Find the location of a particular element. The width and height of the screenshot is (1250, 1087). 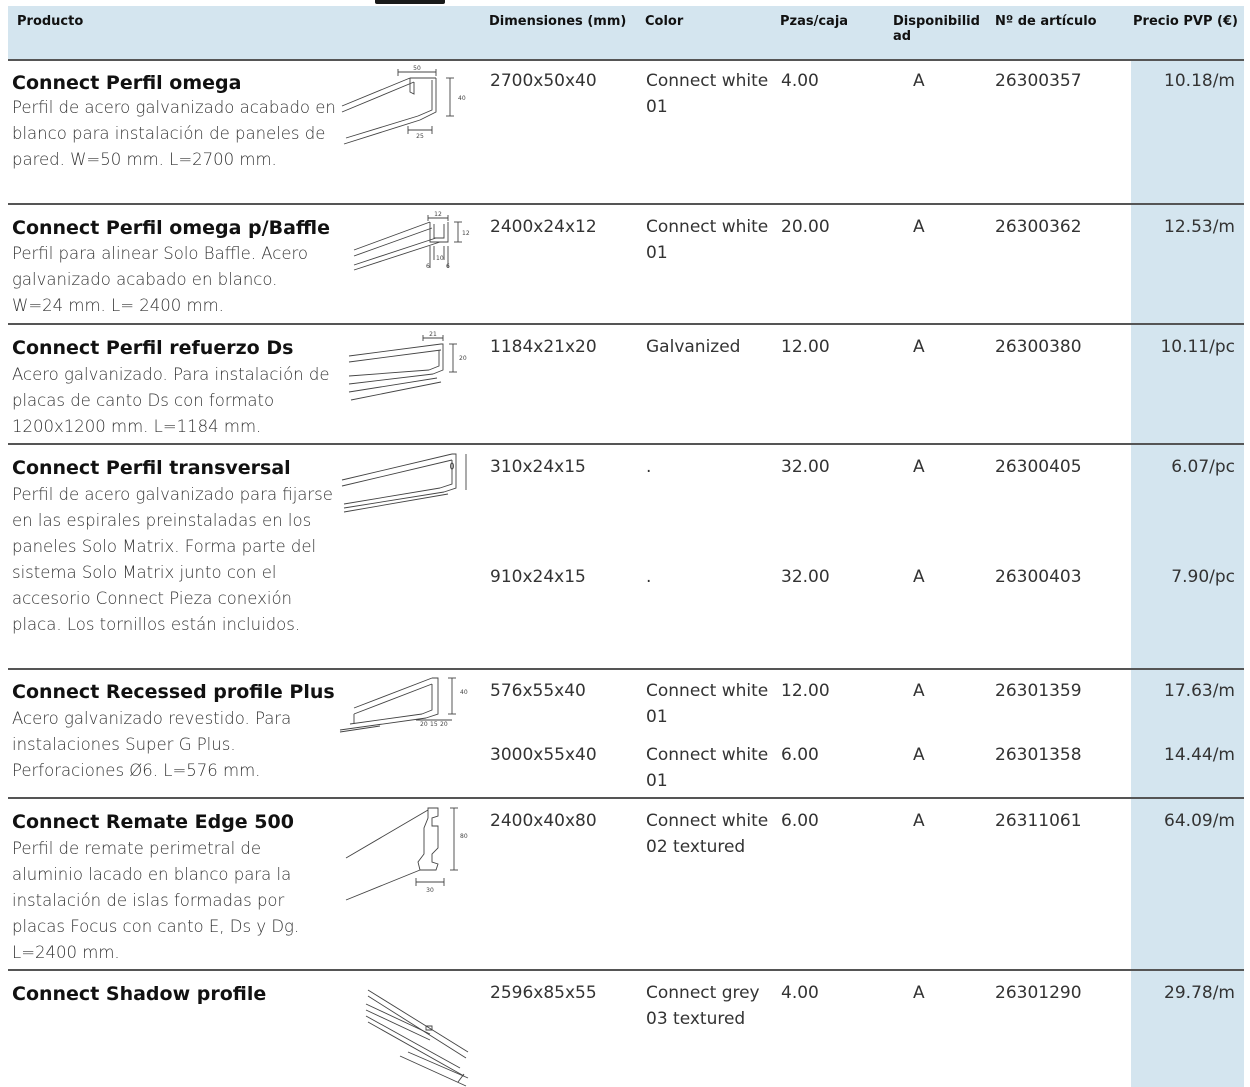

variant-price: 6.07/pc is located at coordinates (1203, 467).